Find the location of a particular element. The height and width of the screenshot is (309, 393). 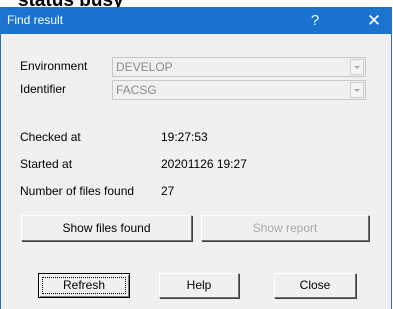

help-button: Help is located at coordinates (199, 285).